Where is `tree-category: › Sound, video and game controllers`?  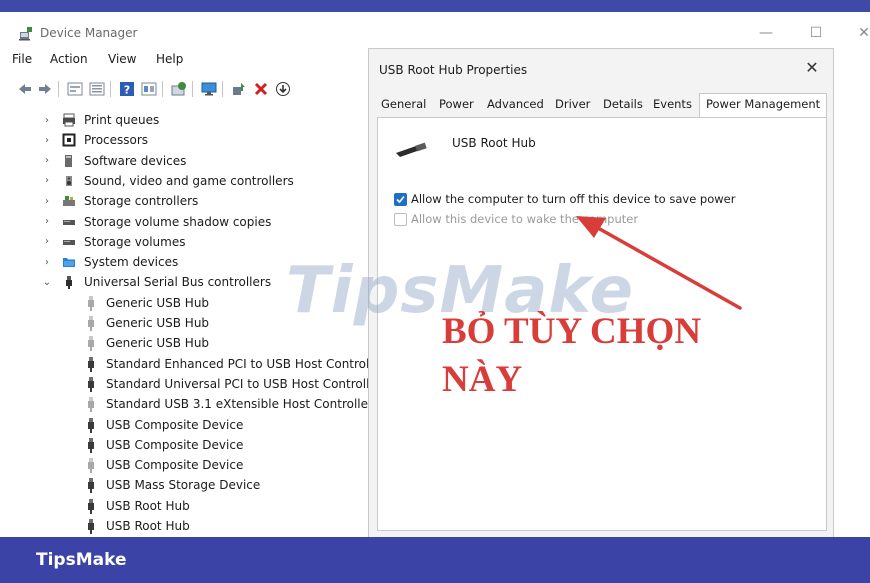
tree-category: › Sound, video and game controllers is located at coordinates (192, 181).